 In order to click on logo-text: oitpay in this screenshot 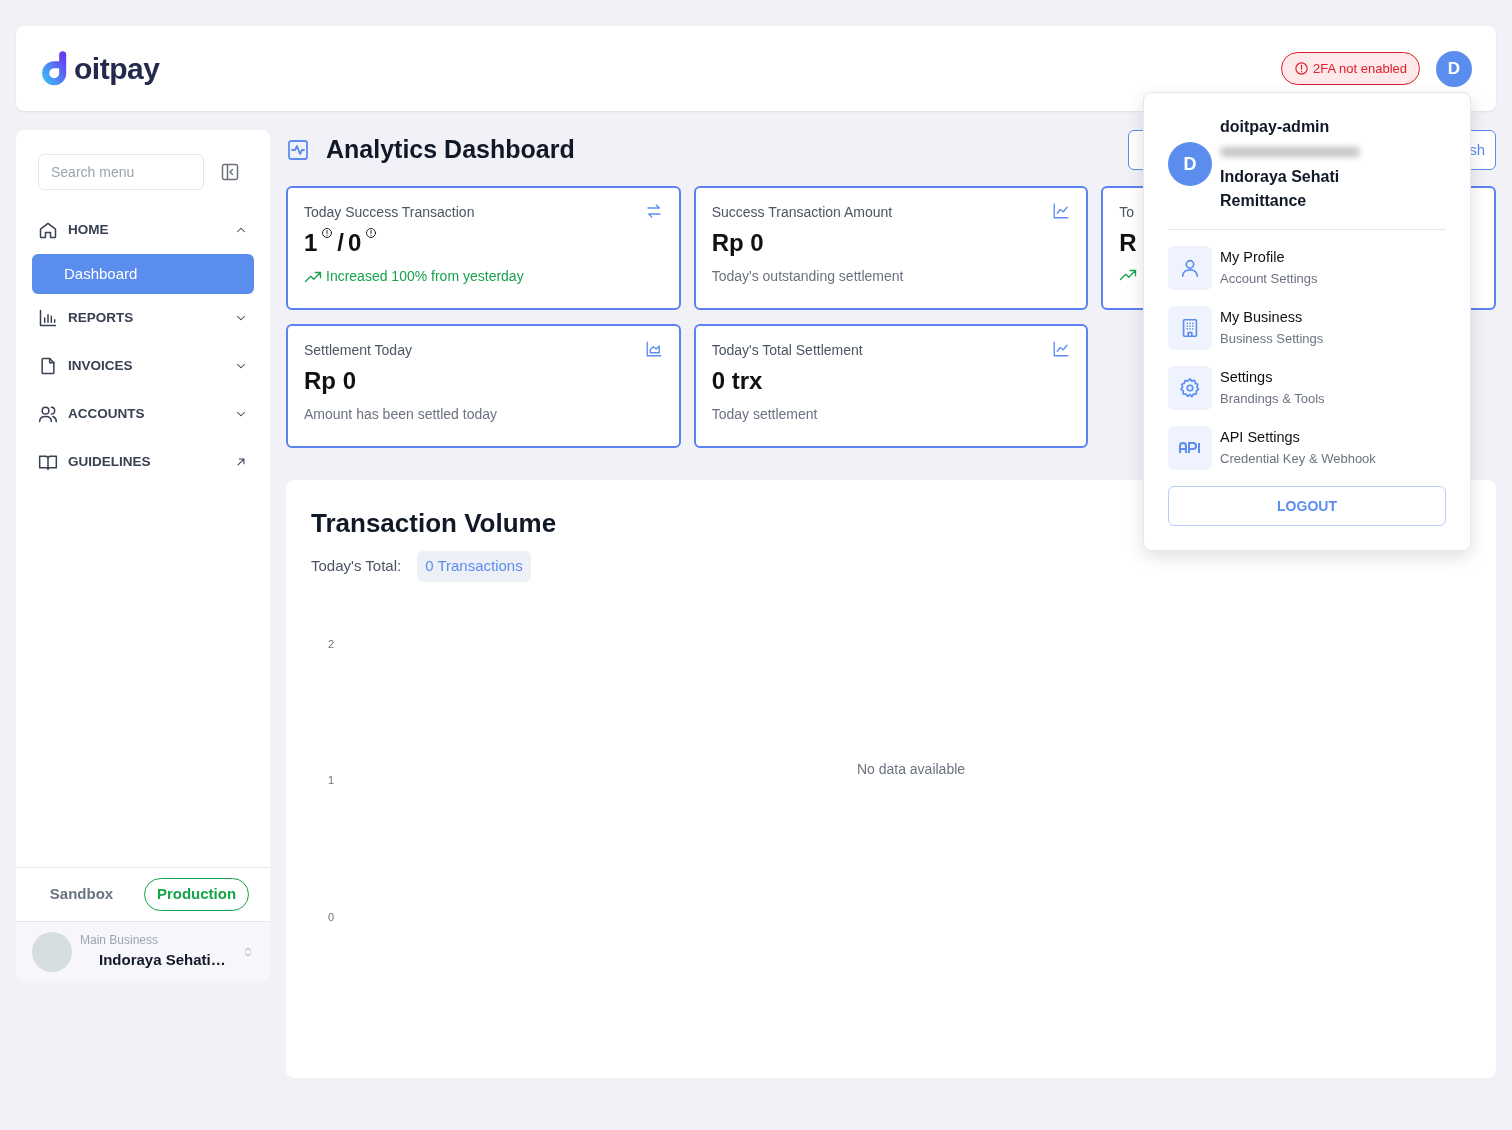, I will do `click(117, 69)`.